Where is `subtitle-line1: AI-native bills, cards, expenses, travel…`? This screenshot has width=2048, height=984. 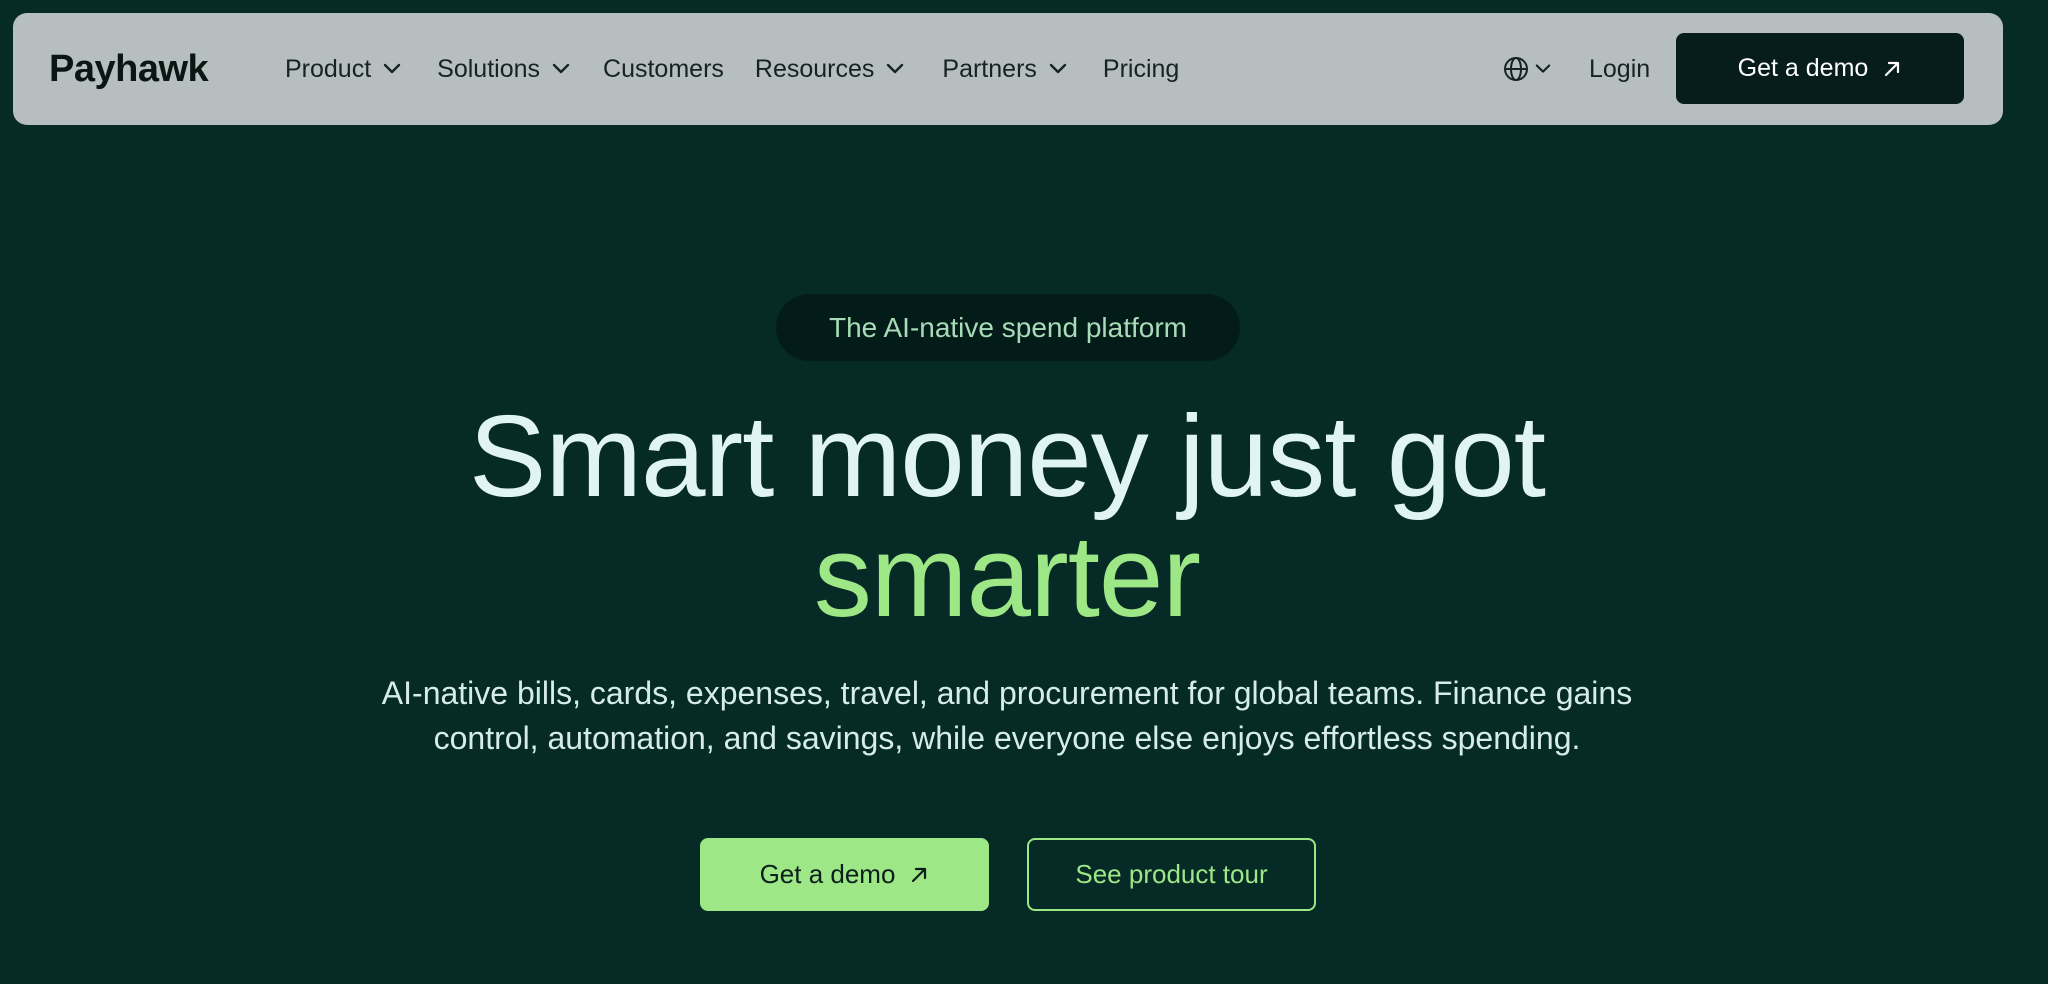
subtitle-line1: AI-native bills, cards, expenses, travel… is located at coordinates (1007, 693).